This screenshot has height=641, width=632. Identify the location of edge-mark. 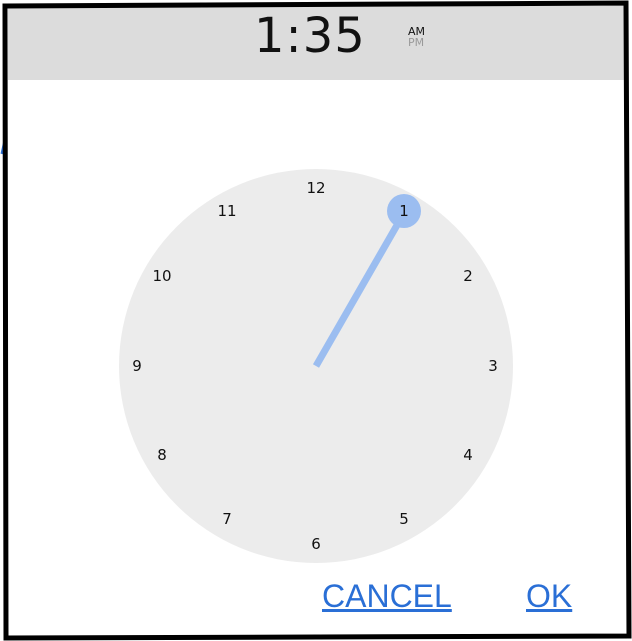
(4, 145).